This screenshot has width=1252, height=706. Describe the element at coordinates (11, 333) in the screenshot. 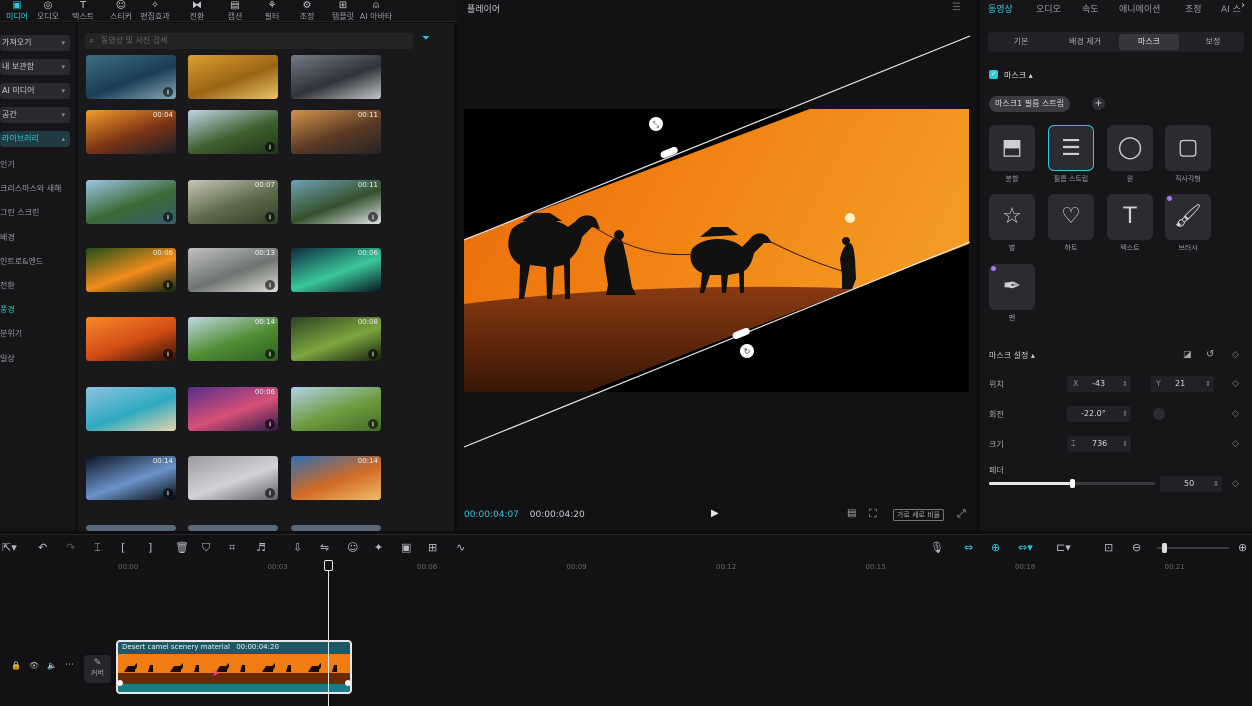

I see `sidebar-item: 분위기` at that location.